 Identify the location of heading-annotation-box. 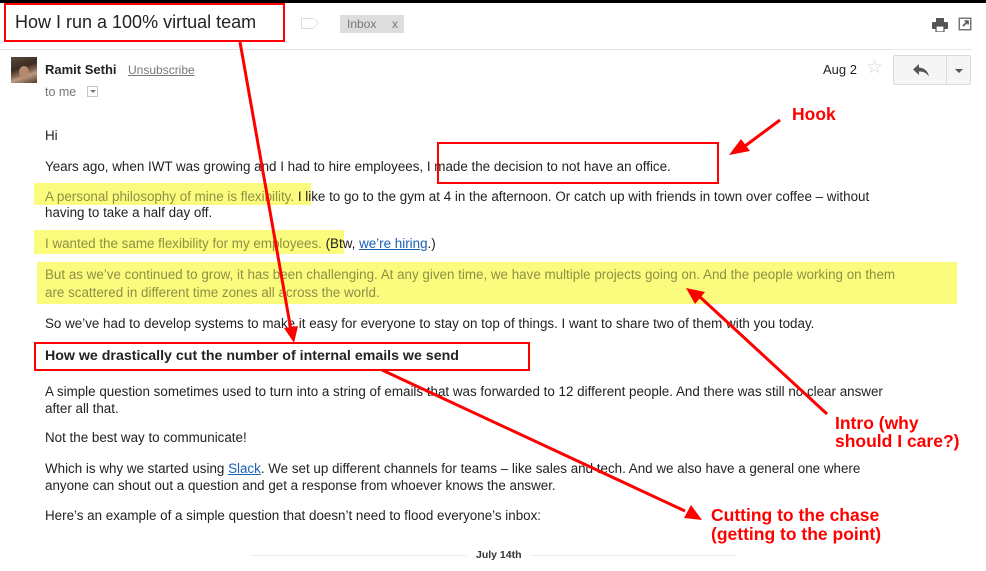
(282, 356).